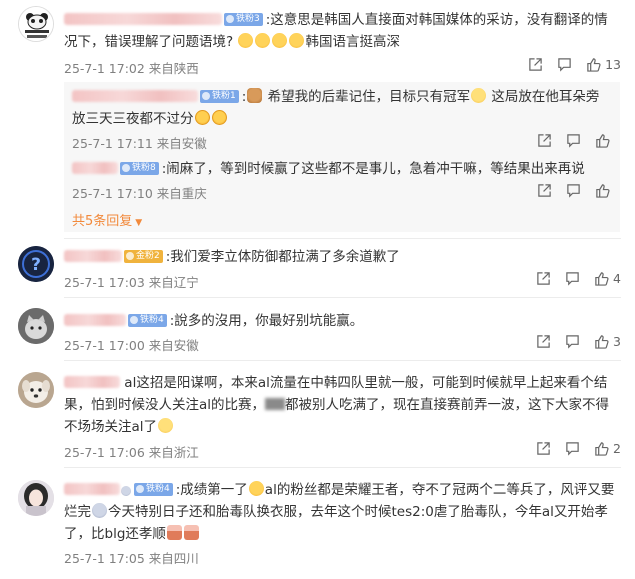 The image size is (635, 579). I want to click on comment-time: 25-7-1 17:06 来自浙江, so click(131, 452).